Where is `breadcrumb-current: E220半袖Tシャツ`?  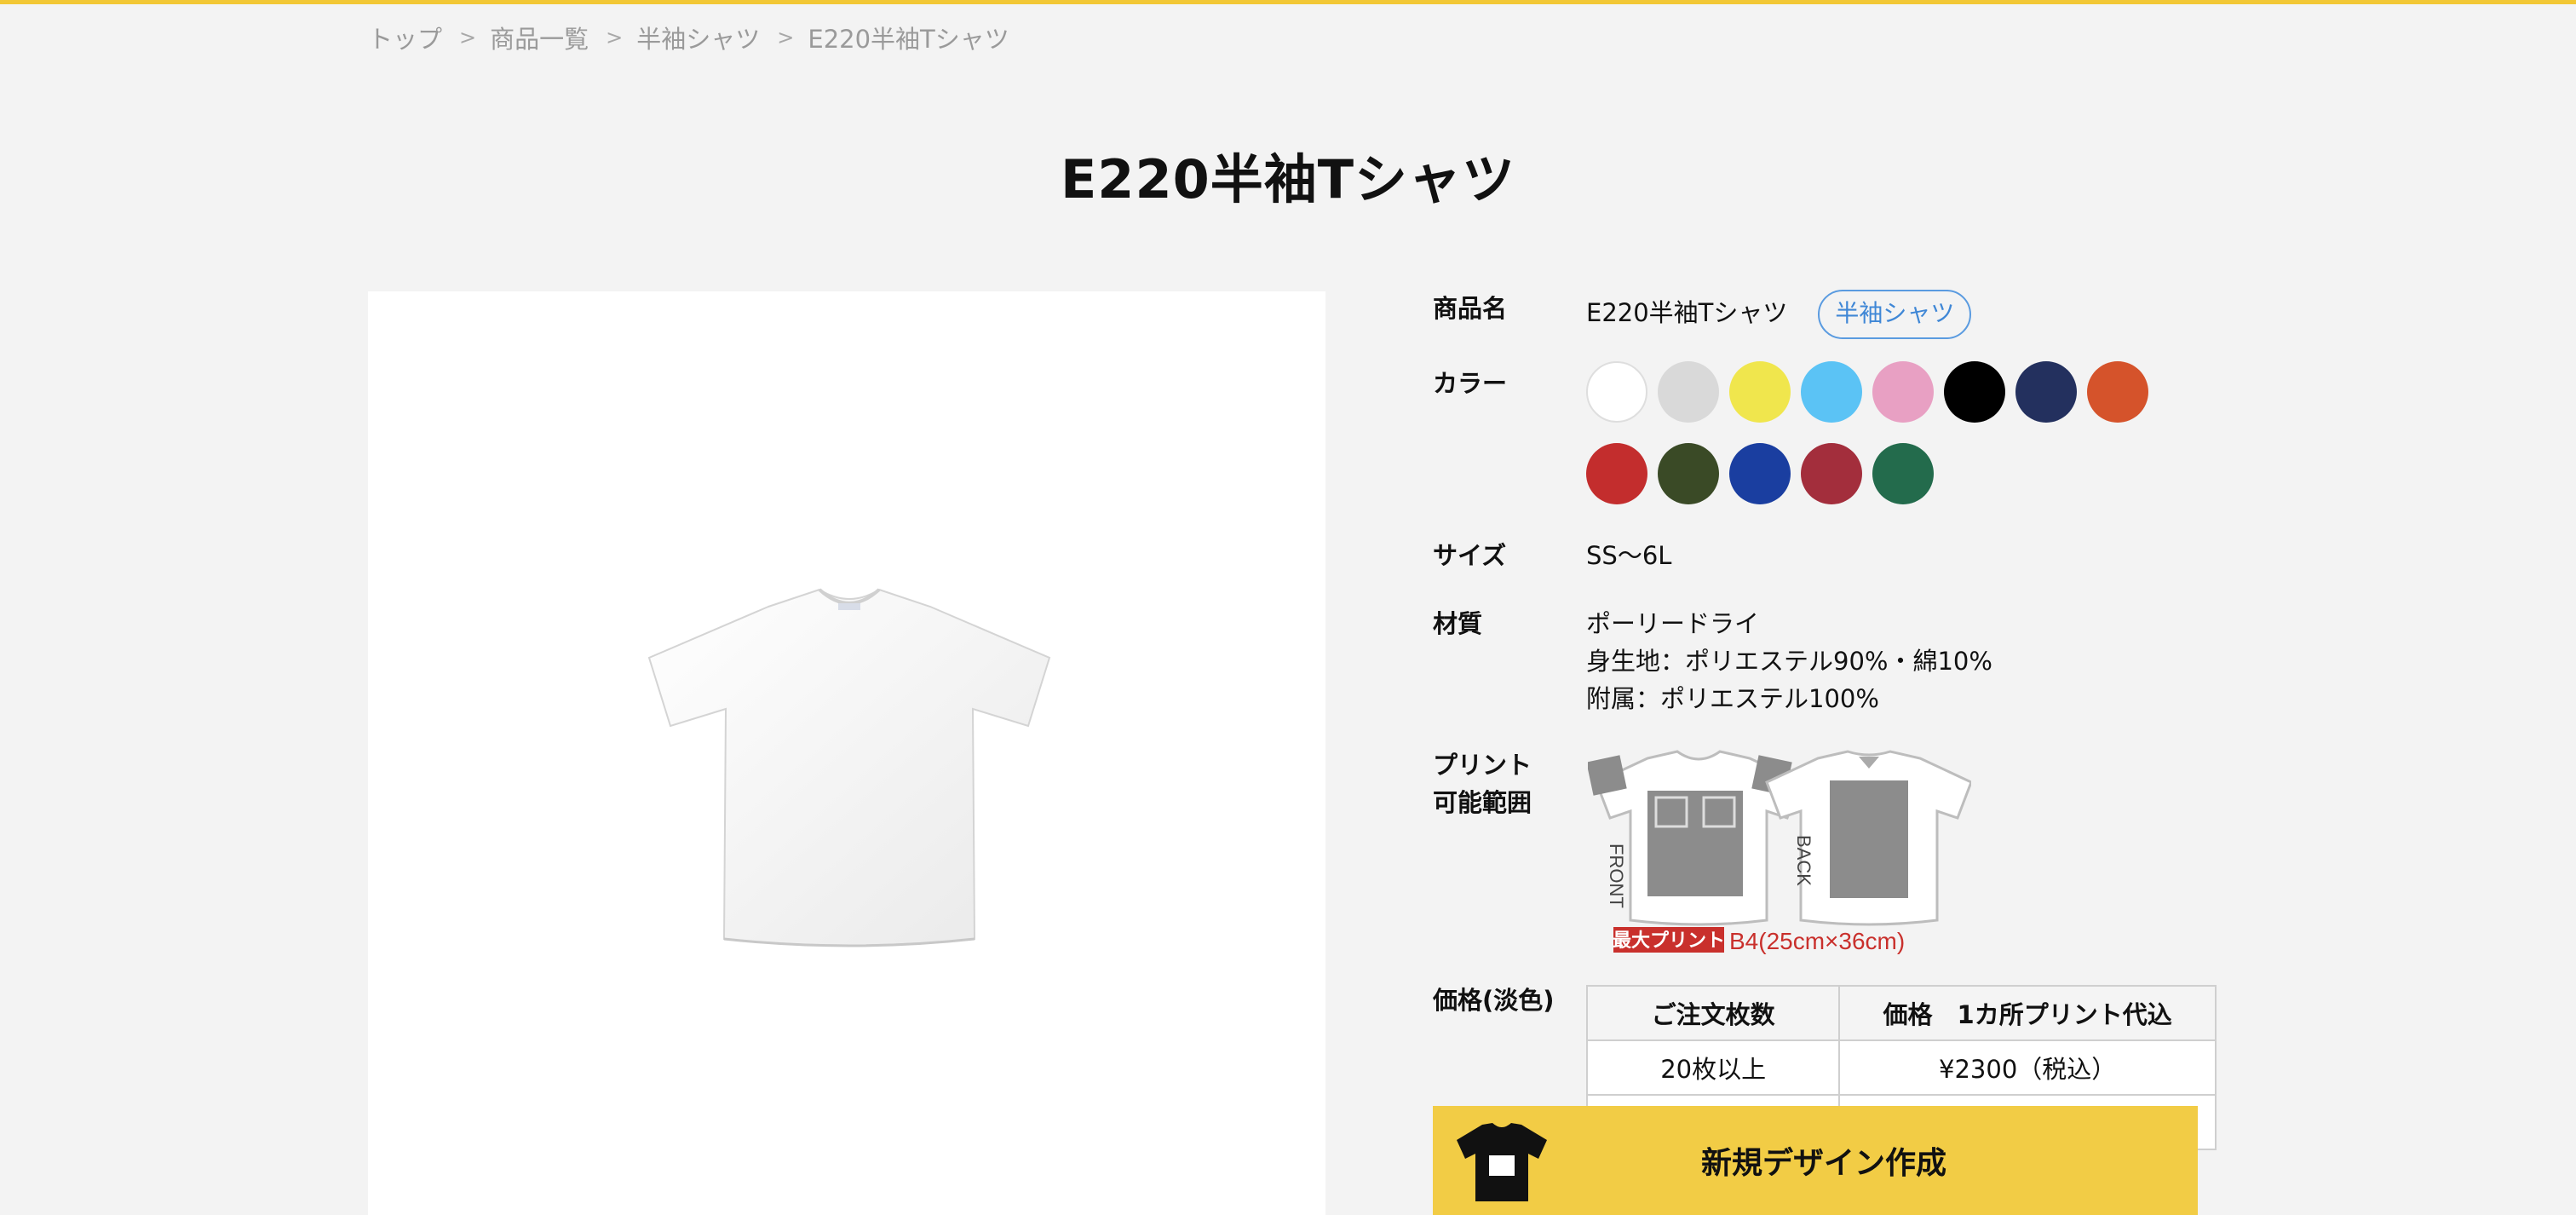
breadcrumb-current: E220半袖Tシャツ is located at coordinates (908, 39).